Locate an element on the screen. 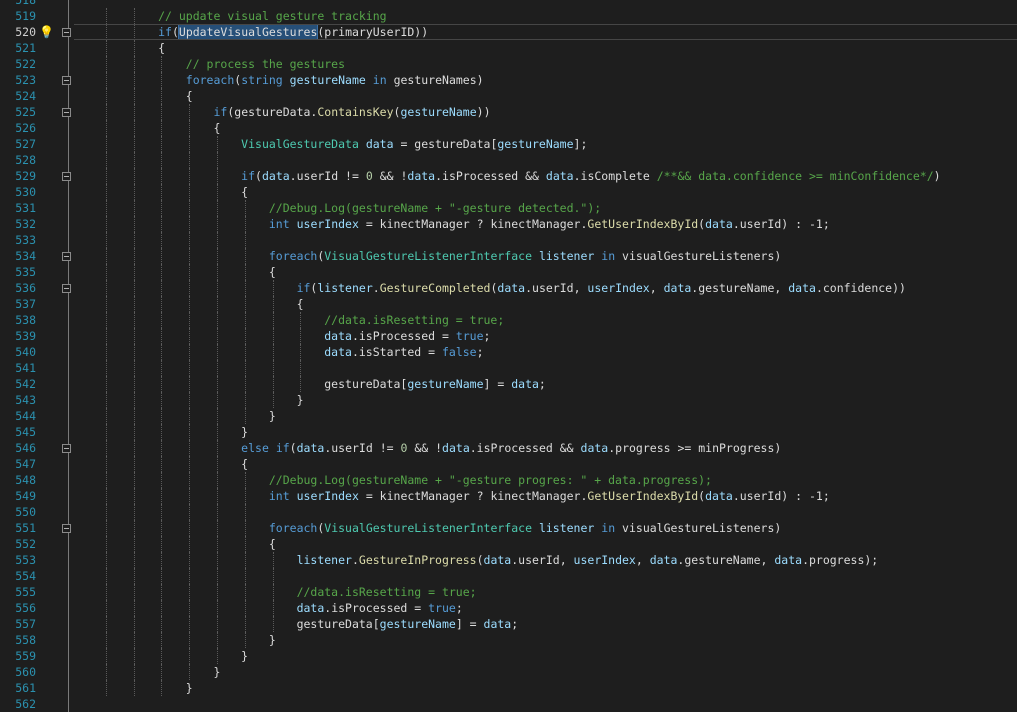 The height and width of the screenshot is (712, 1017). code-line: 554 is located at coordinates (508, 576).